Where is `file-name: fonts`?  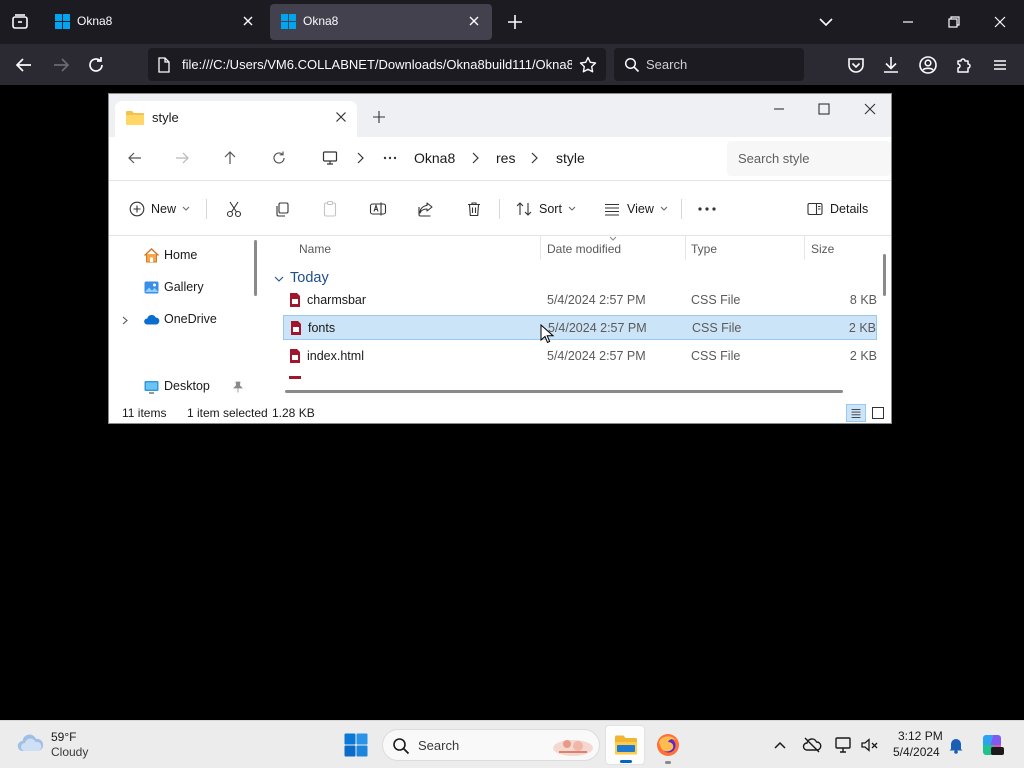
file-name: fonts is located at coordinates (322, 328).